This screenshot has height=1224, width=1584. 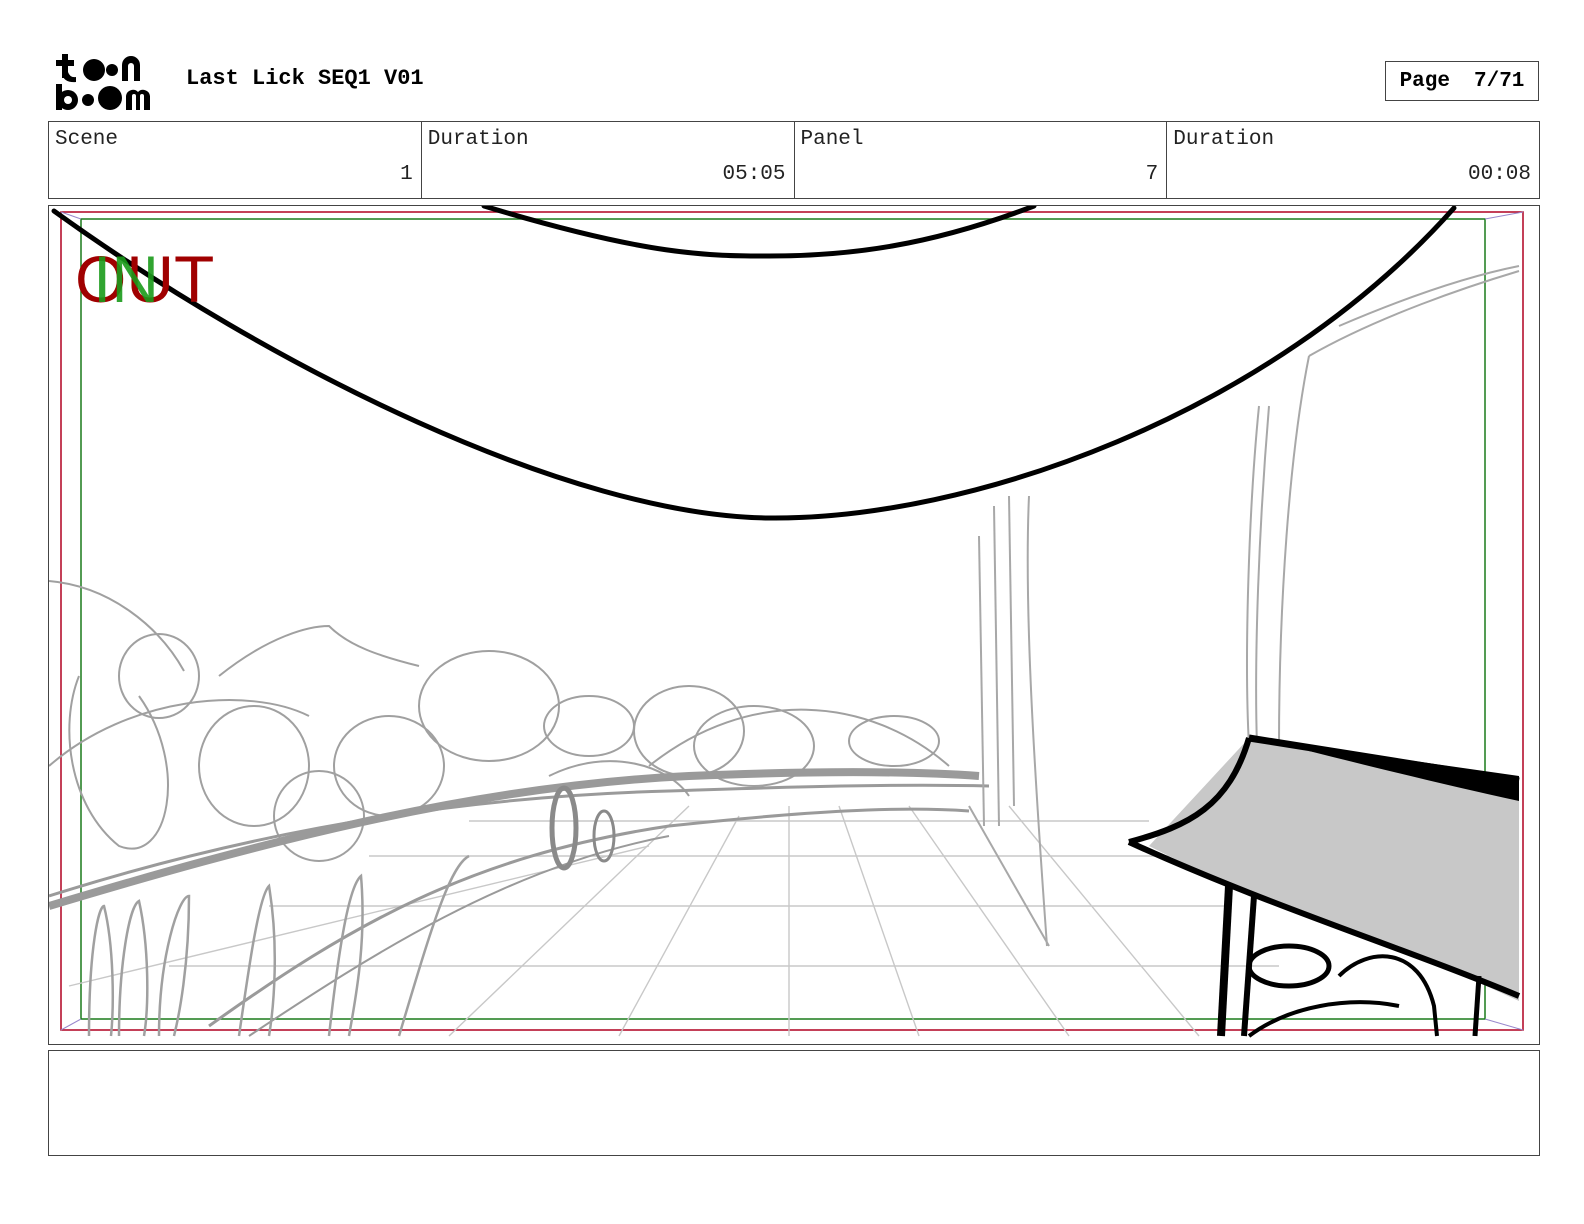 I want to click on page-label: Page, so click(x=1424, y=81).